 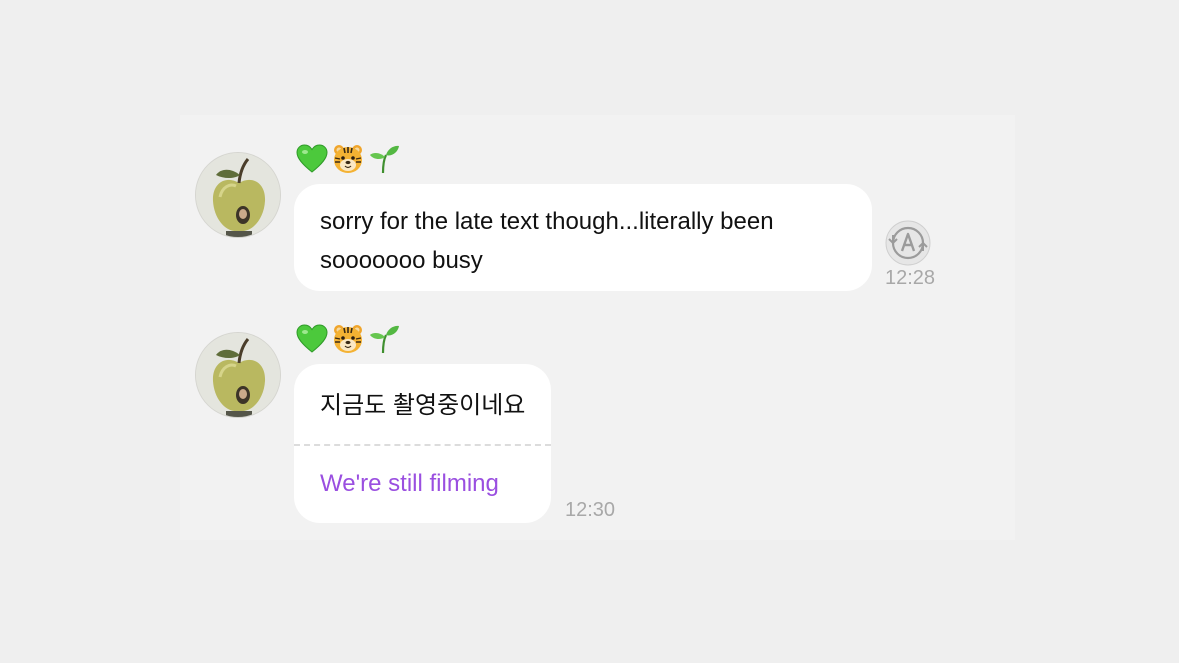 I want to click on translation-divider, so click(x=422, y=445).